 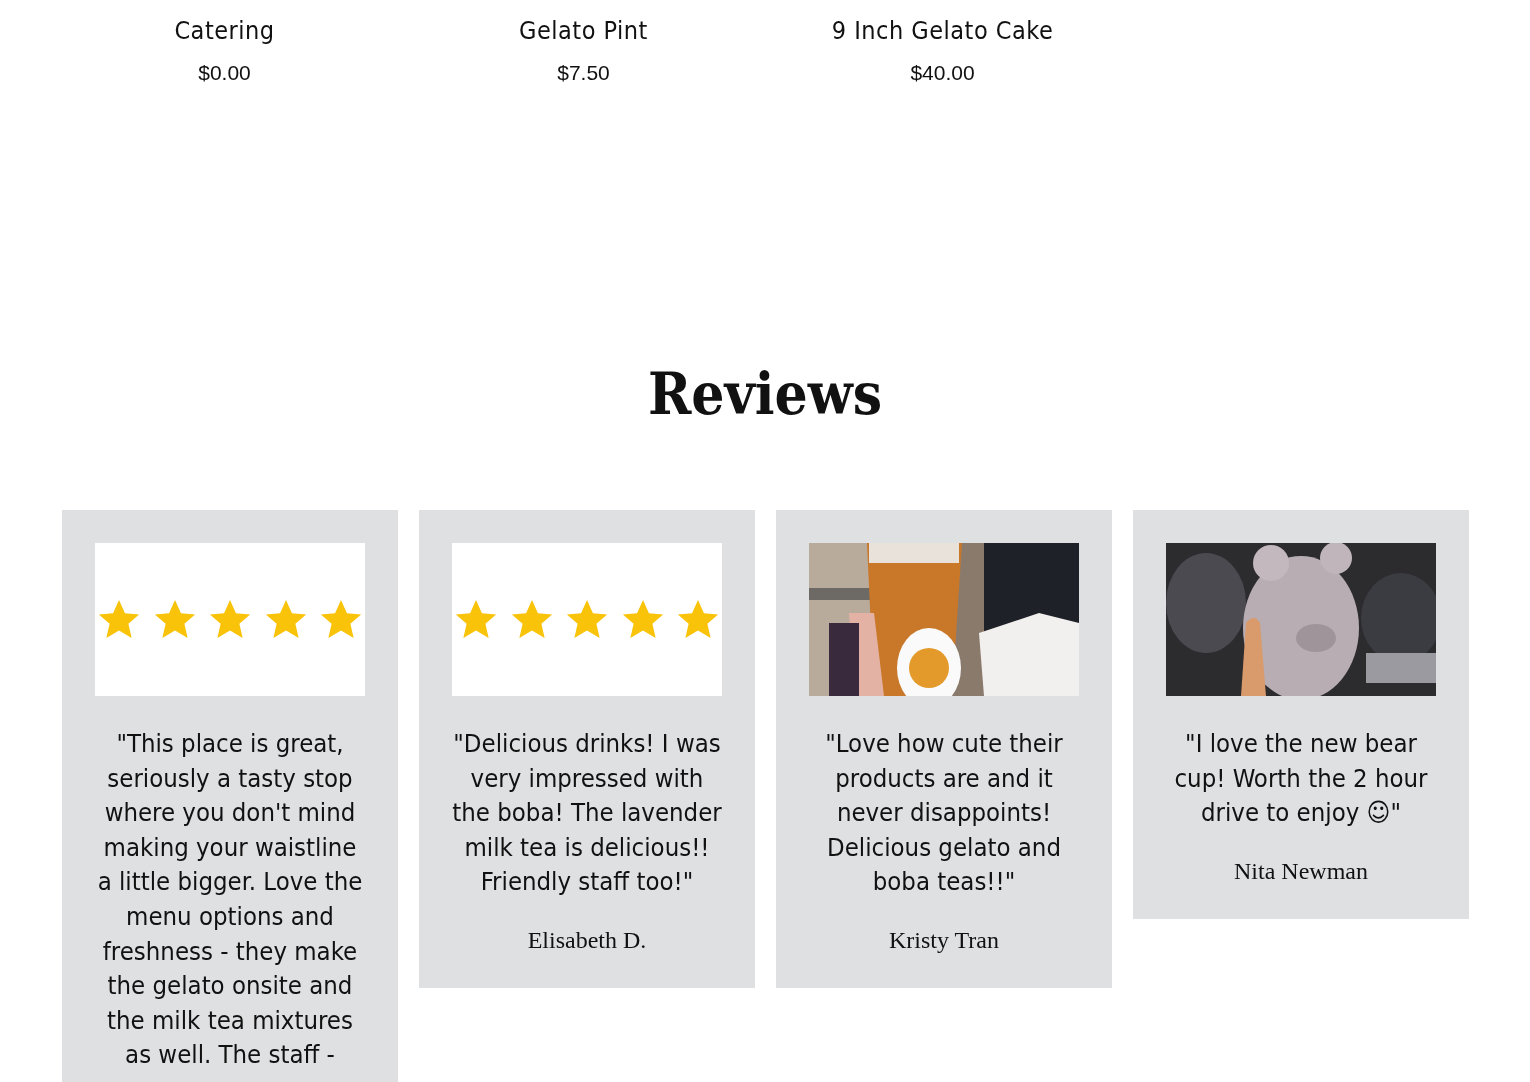 I want to click on product-price: $40.00, so click(x=942, y=73).